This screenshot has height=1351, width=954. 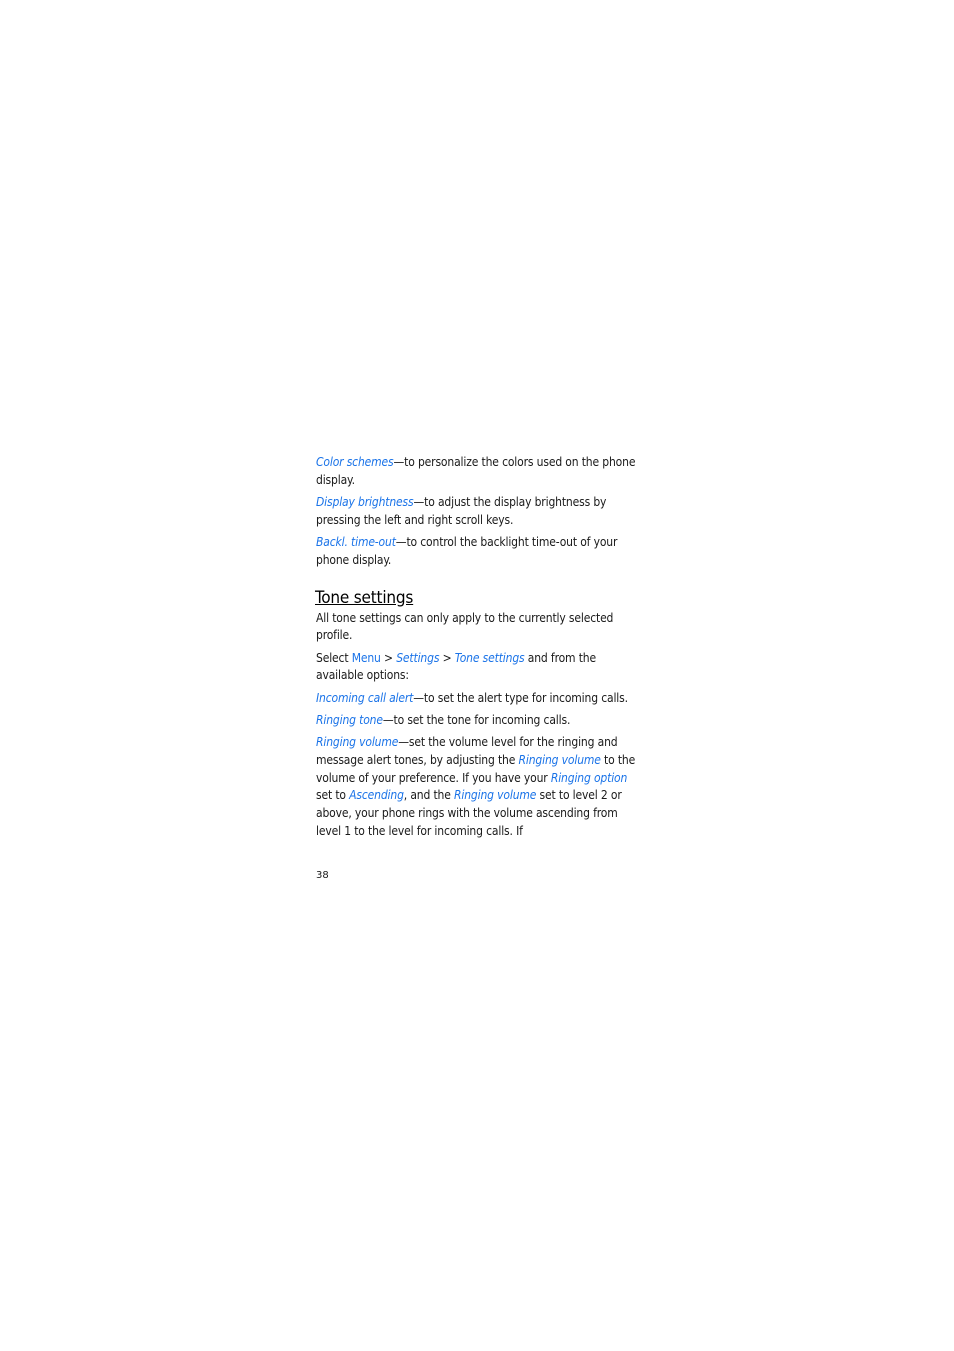 What do you see at coordinates (355, 462) in the screenshot?
I see `term-link: Color schemes` at bounding box center [355, 462].